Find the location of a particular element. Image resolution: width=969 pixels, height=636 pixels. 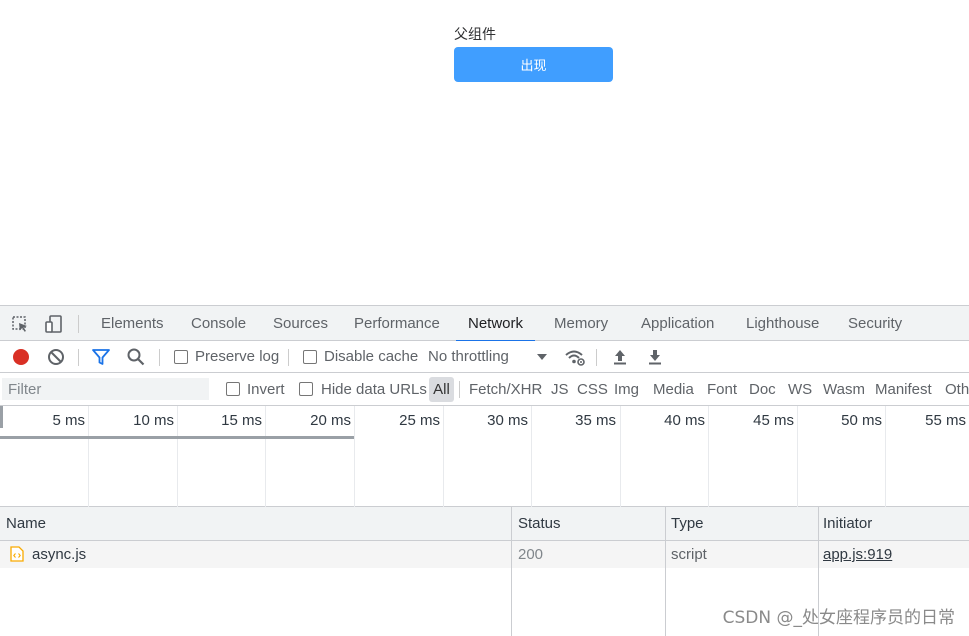

filter-input is located at coordinates (105, 389).